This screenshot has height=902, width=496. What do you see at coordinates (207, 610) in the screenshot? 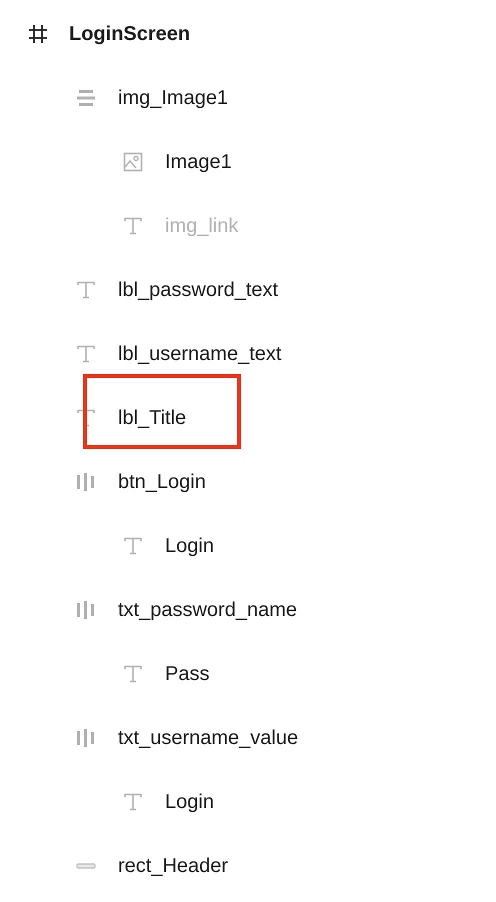
I see `layer-name: txt_password_name` at bounding box center [207, 610].